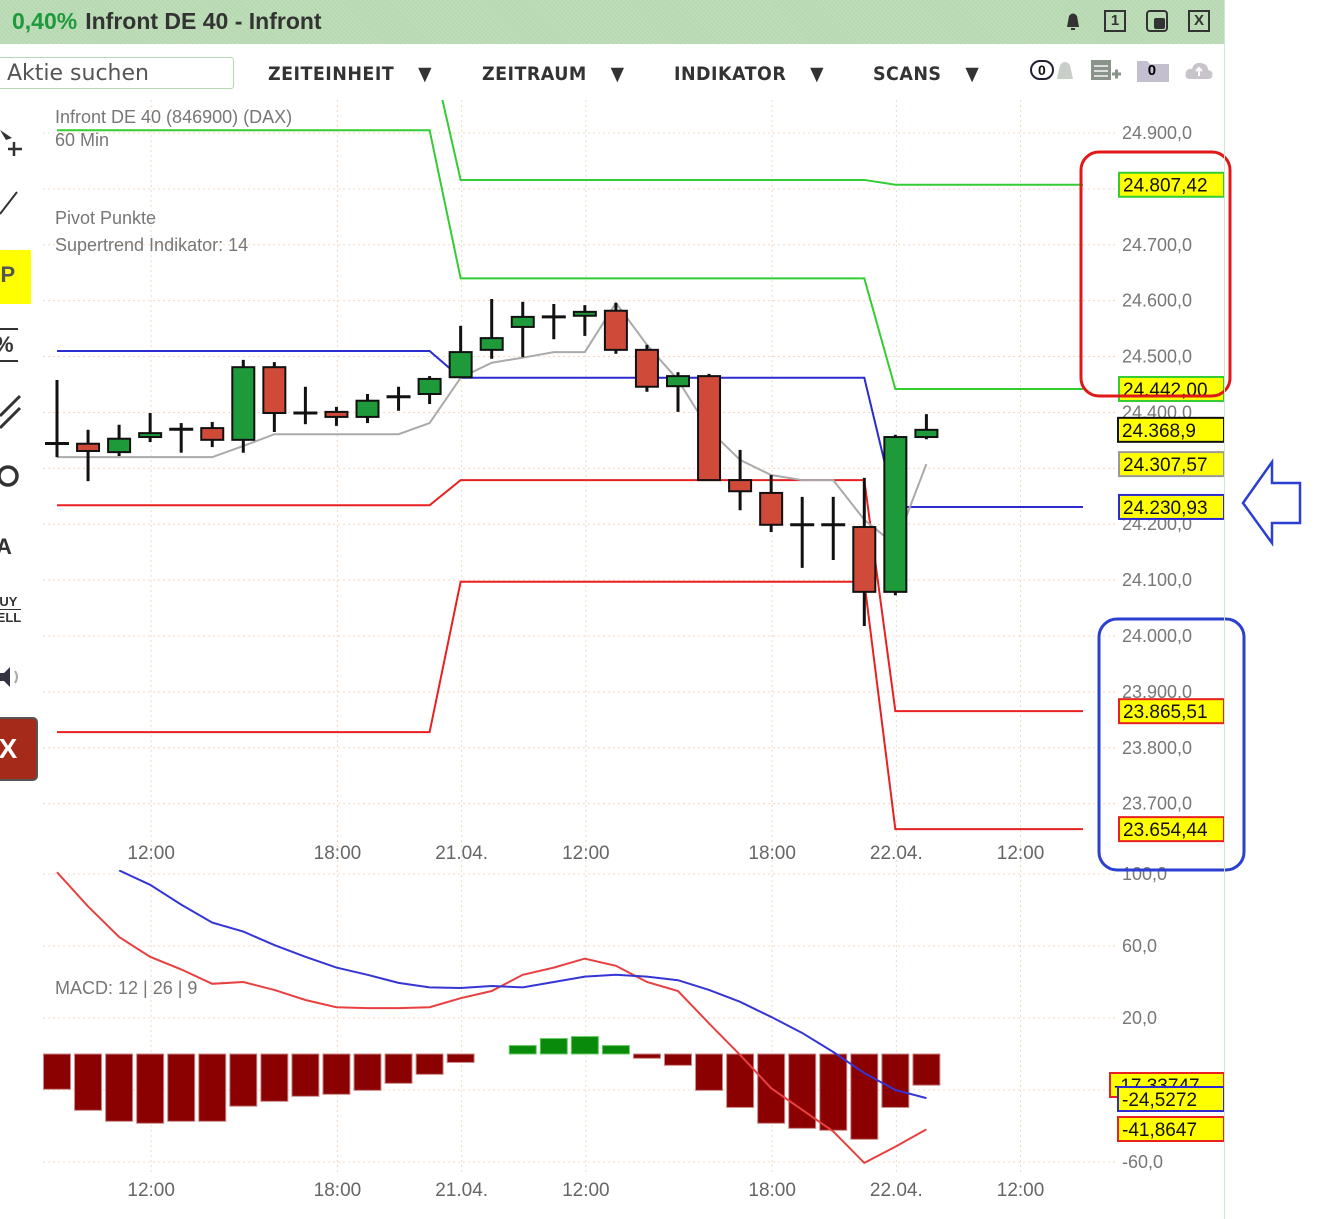  I want to click on legend-pivot: Pivot Punkte, so click(105, 218).